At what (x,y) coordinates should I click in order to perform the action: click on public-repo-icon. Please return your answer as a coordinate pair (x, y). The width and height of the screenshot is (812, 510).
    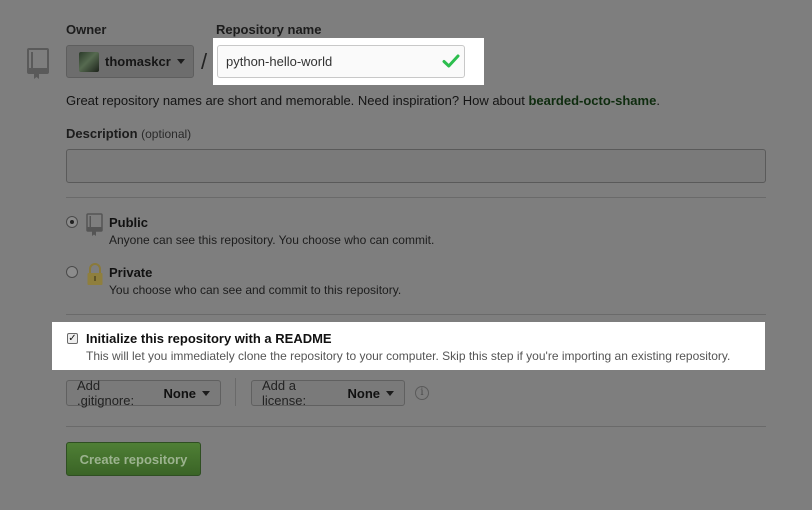
    Looking at the image, I should click on (94, 224).